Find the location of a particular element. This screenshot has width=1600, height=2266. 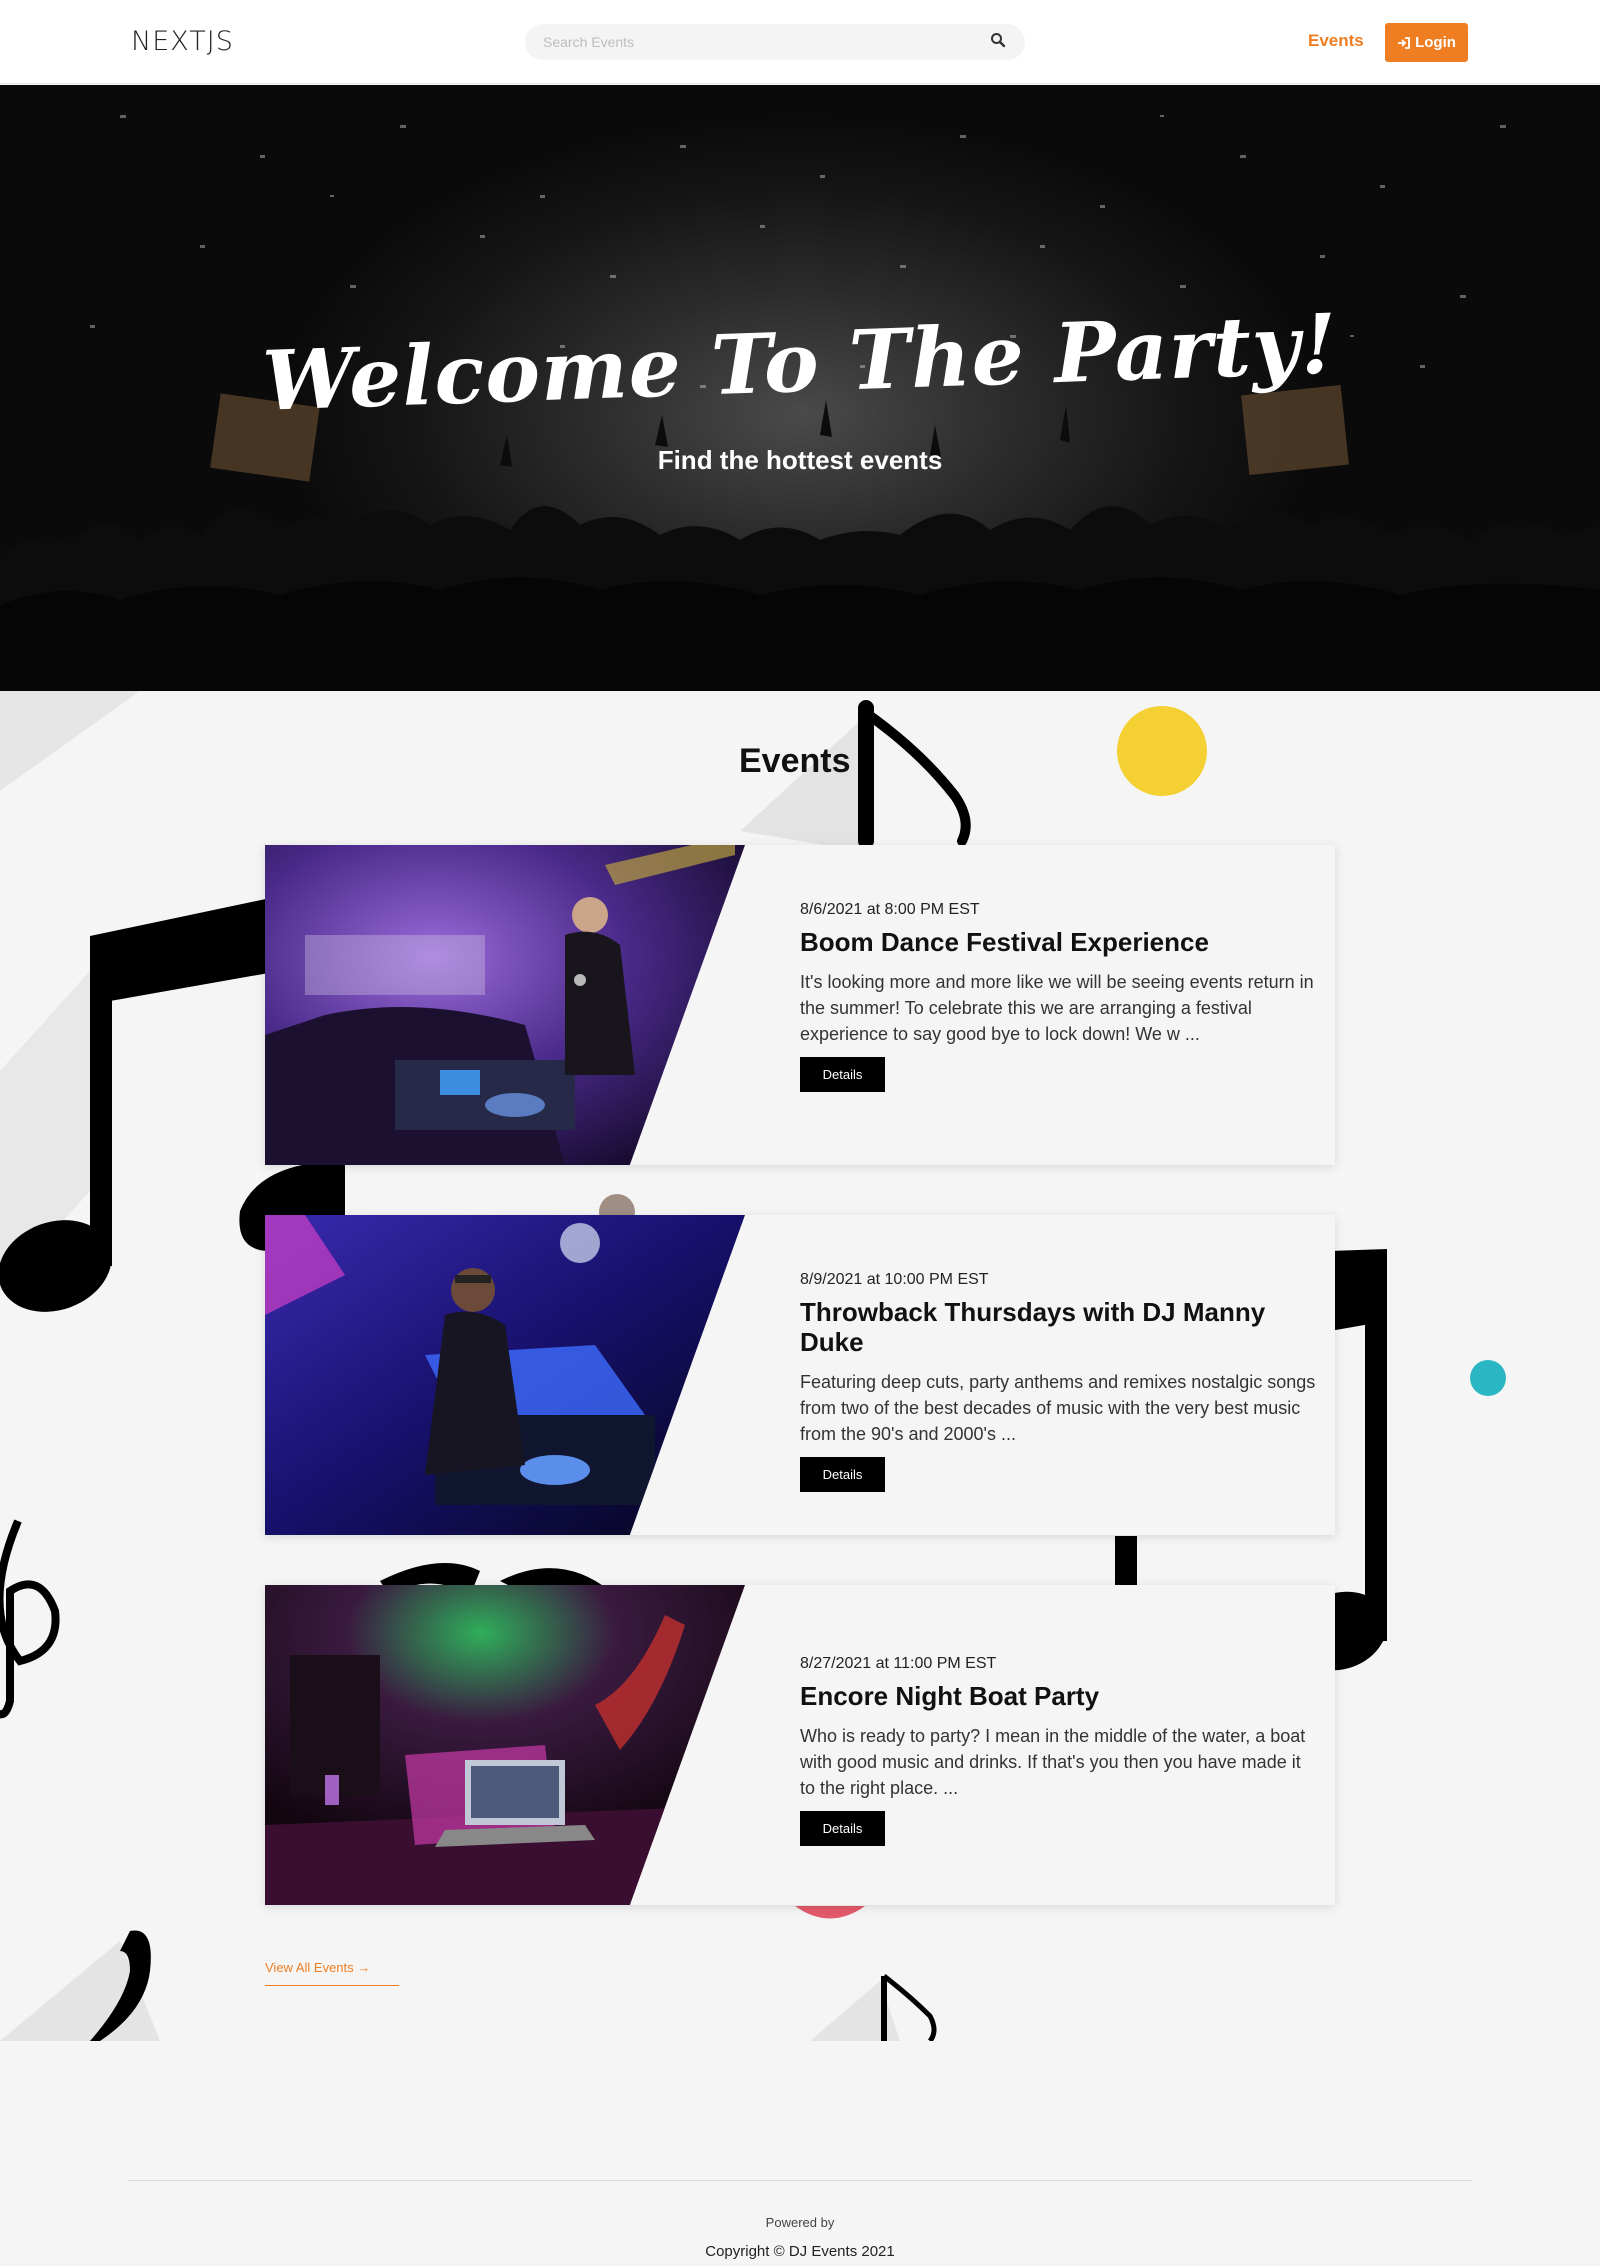

site-header: NEXTJS Events Login is located at coordinates (800, 42).